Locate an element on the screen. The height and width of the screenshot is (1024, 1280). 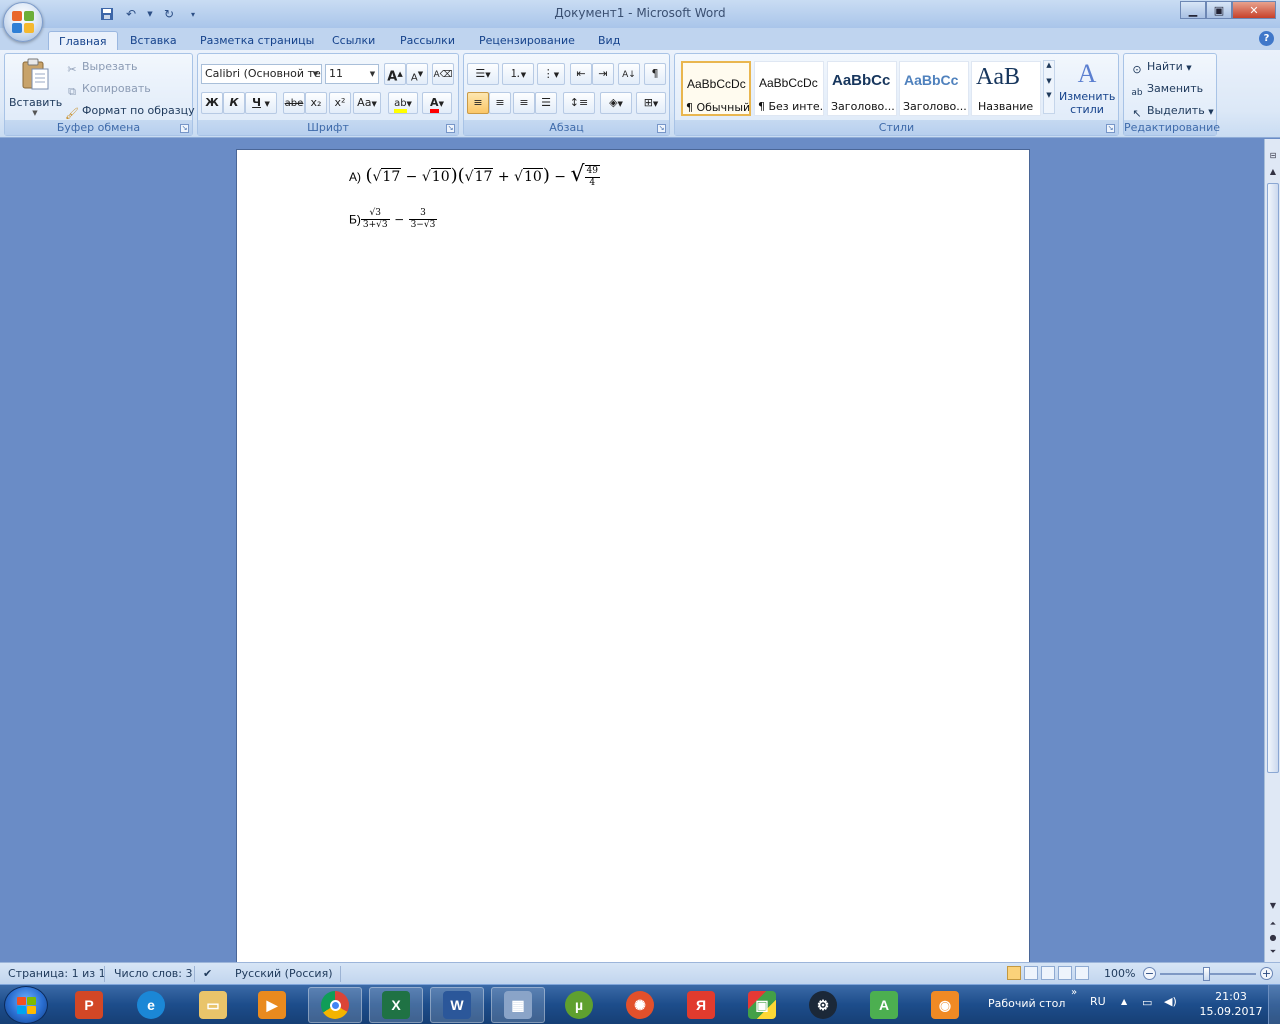
taskbar-calculator: ▦ is located at coordinates (518, 1005).